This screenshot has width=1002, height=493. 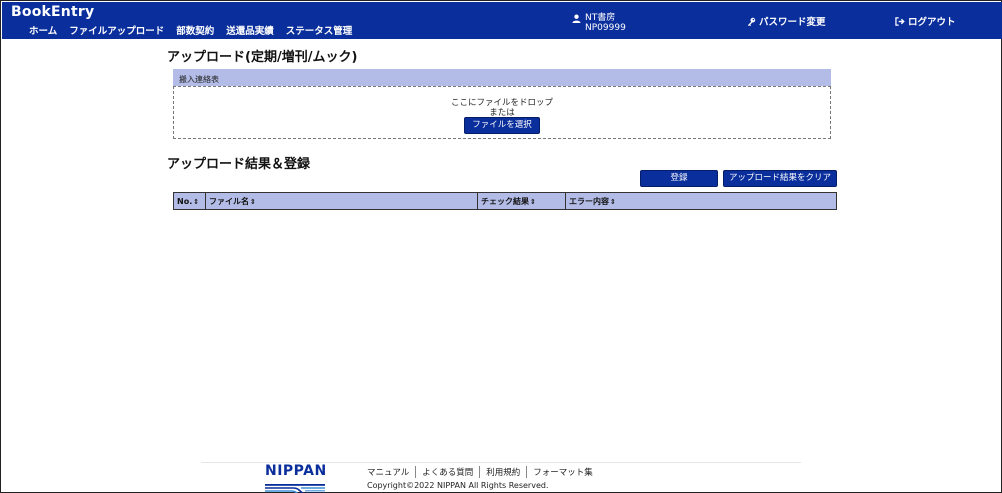 I want to click on user-name: NT書房, so click(x=600, y=18).